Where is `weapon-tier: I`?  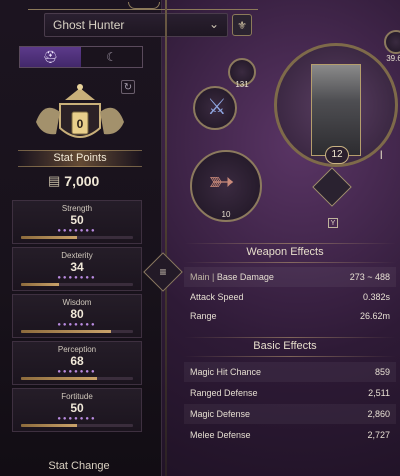
weapon-tier: I is located at coordinates (381, 155).